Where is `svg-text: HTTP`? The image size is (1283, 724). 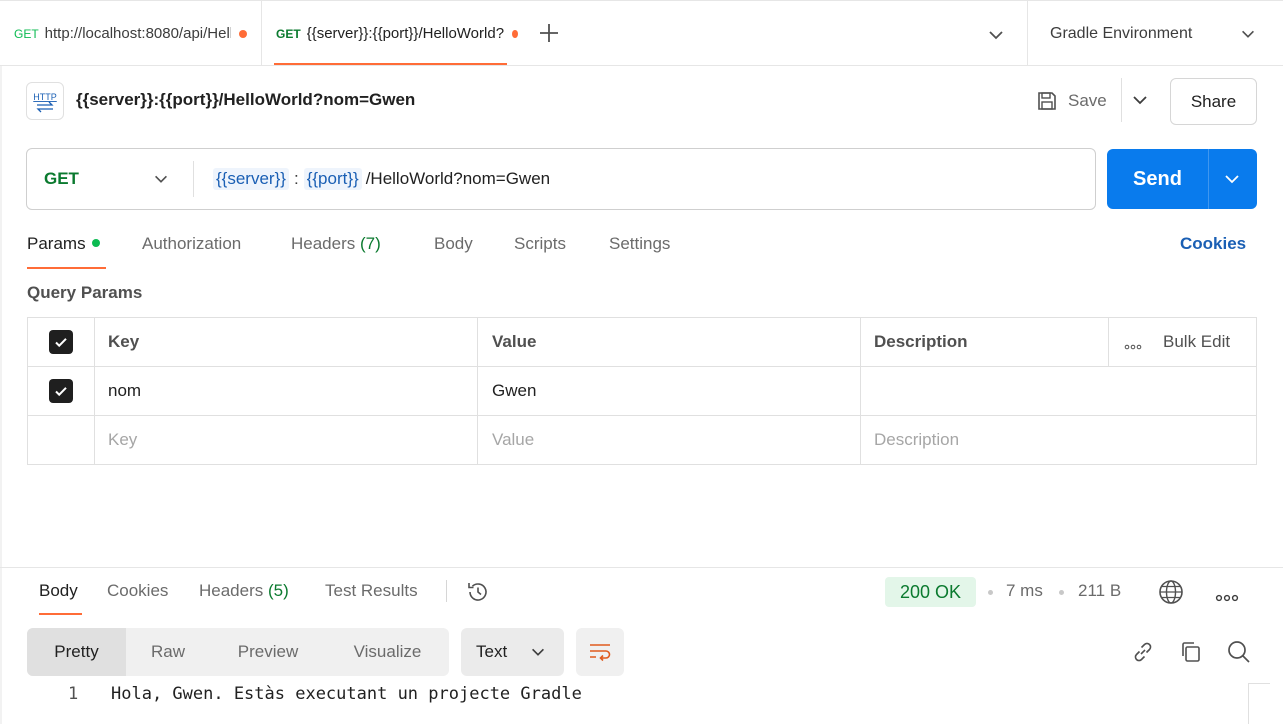 svg-text: HTTP is located at coordinates (45, 97).